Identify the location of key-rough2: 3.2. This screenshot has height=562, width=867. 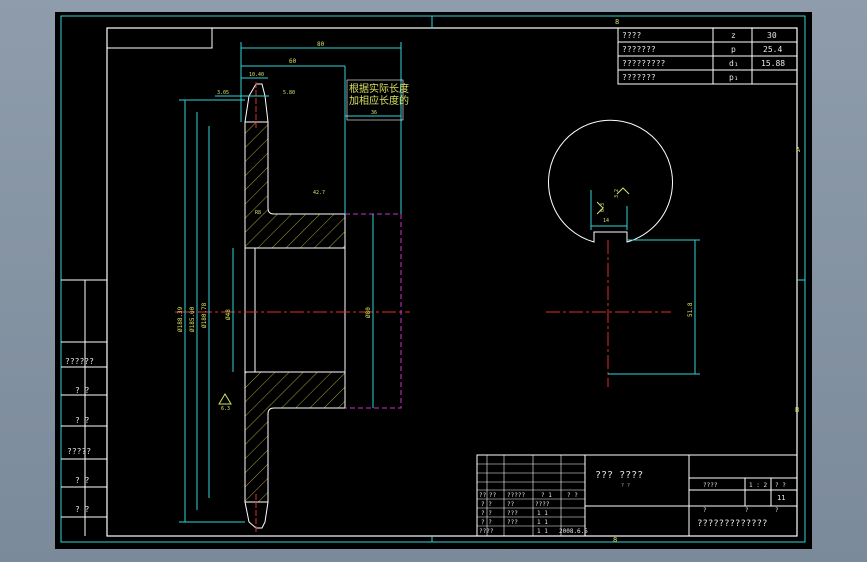
(617, 193).